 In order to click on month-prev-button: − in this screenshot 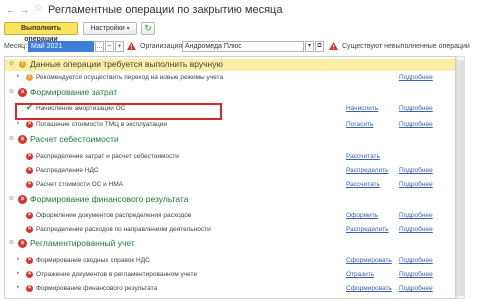, I will do `click(109, 46)`.